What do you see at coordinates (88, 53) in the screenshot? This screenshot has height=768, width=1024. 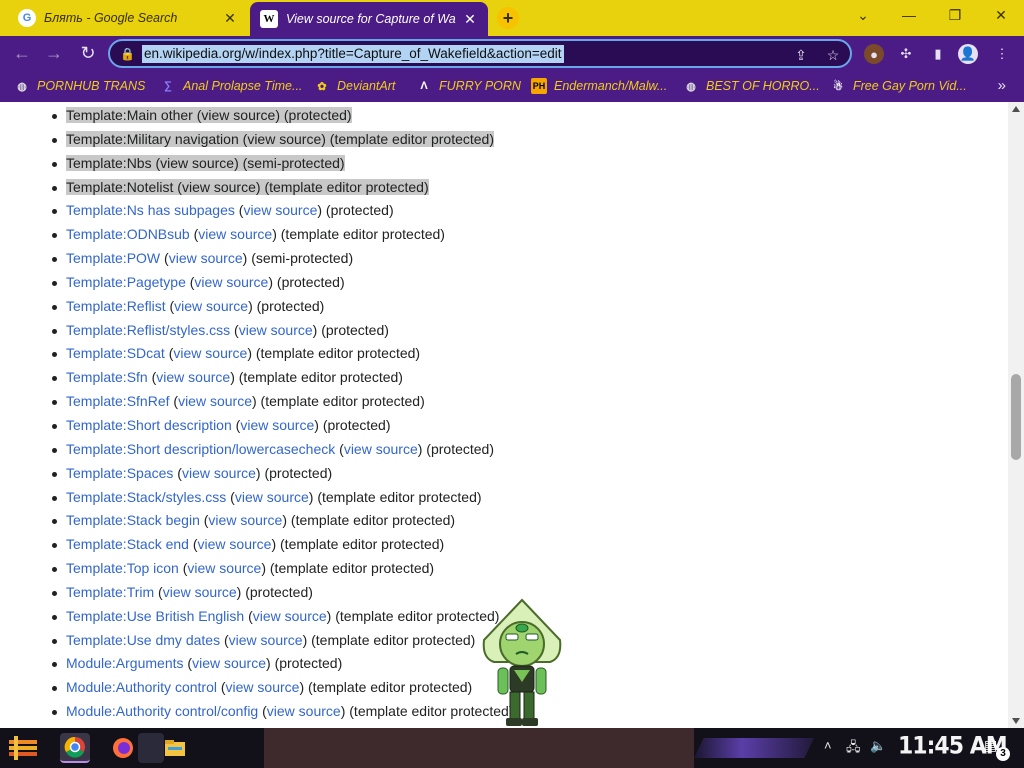 I see `reload-icon: ↻` at bounding box center [88, 53].